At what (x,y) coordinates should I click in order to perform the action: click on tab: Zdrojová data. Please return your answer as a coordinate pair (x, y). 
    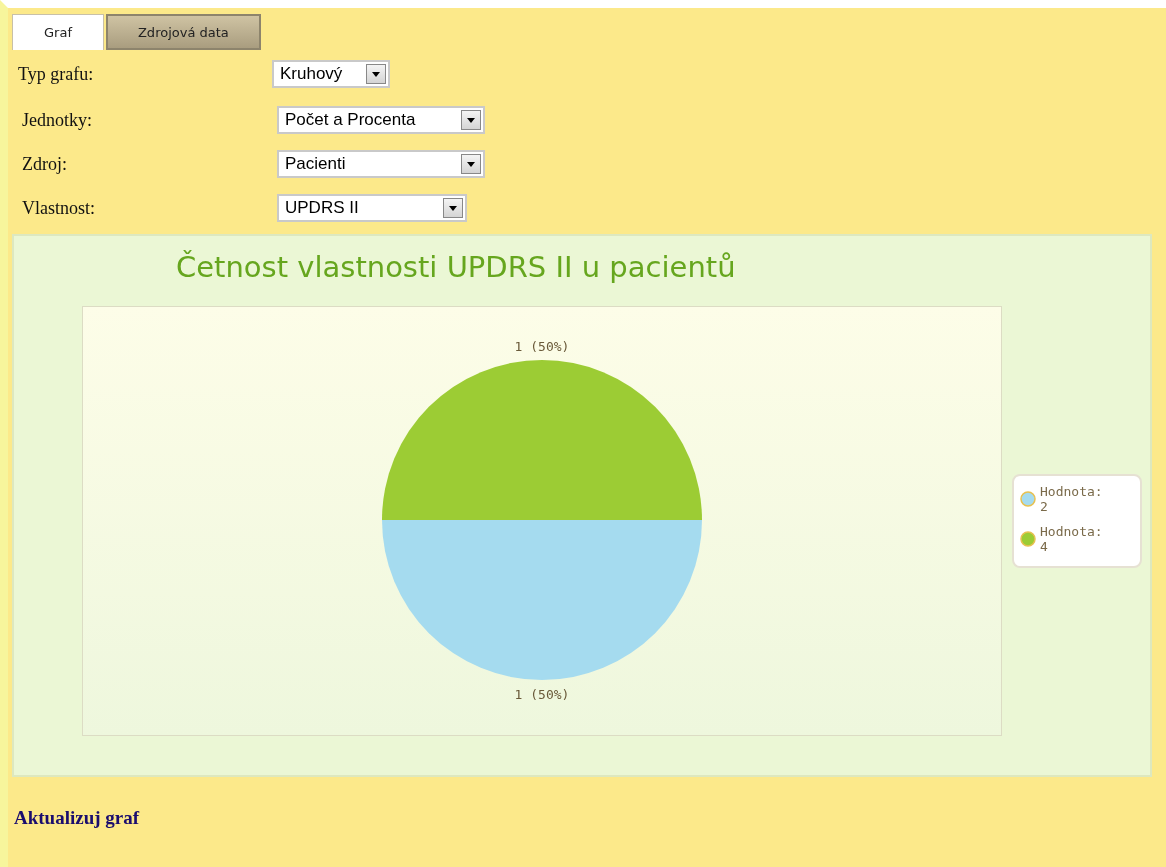
    Looking at the image, I should click on (183, 32).